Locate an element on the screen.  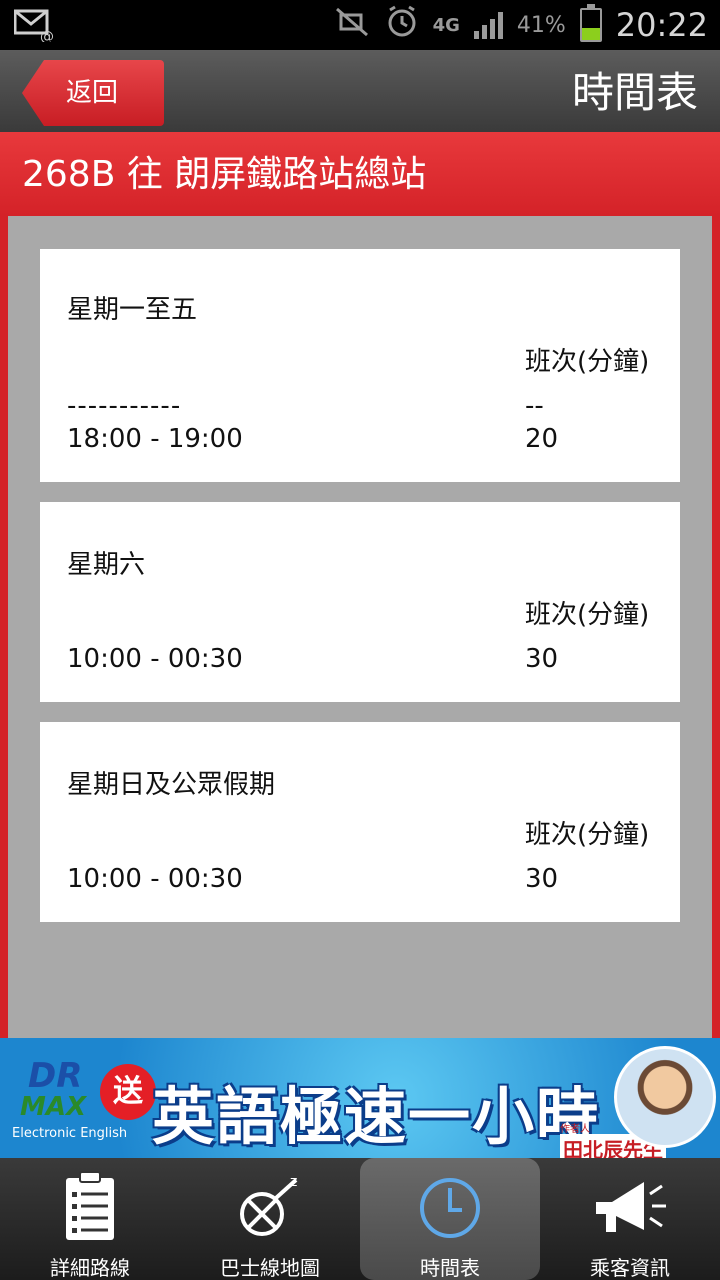
tab-bus-map: z 巴士線地圖 is located at coordinates (270, 1219).